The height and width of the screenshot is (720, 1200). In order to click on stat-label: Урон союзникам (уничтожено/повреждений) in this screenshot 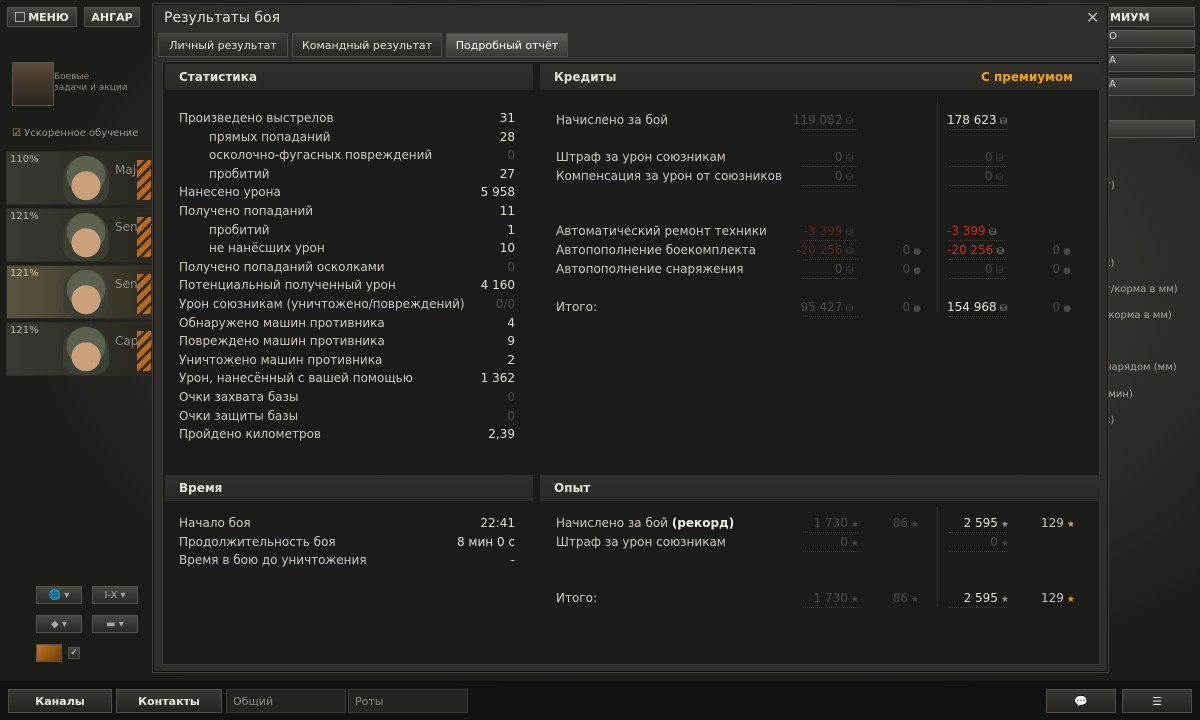, I will do `click(322, 304)`.